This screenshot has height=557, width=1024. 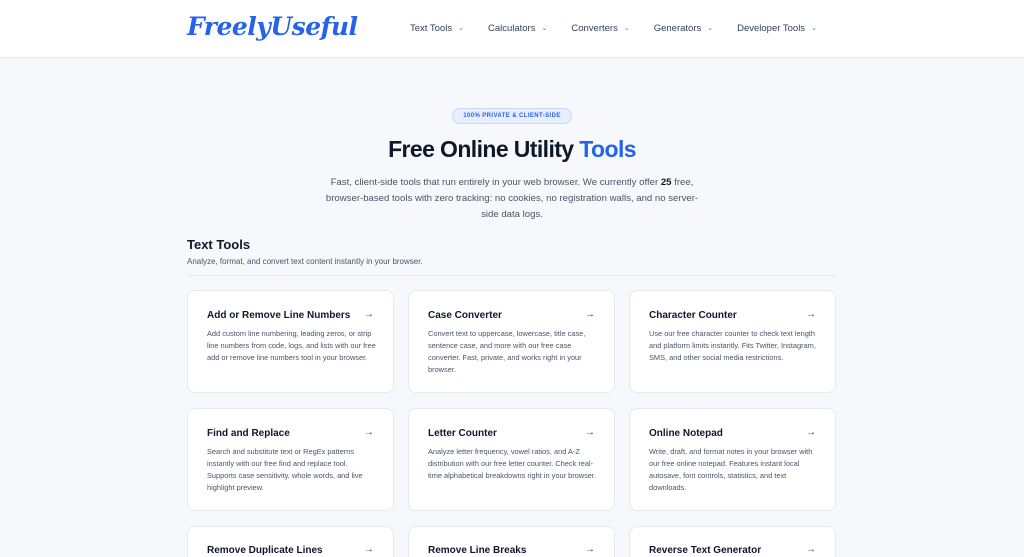 What do you see at coordinates (732, 541) in the screenshot?
I see `tool-card-reverse-text-generator: Reverse Text Generator →` at bounding box center [732, 541].